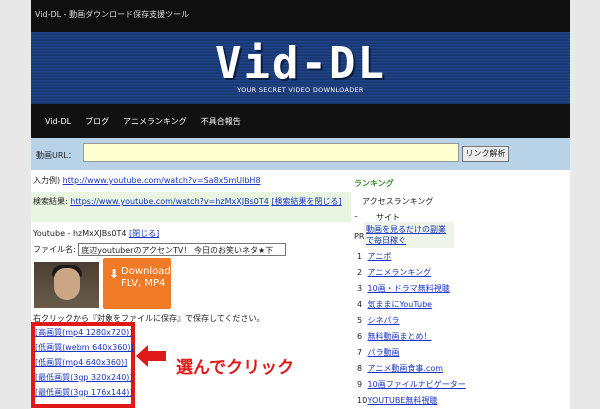  I want to click on example-label: 入力例), so click(47, 180).